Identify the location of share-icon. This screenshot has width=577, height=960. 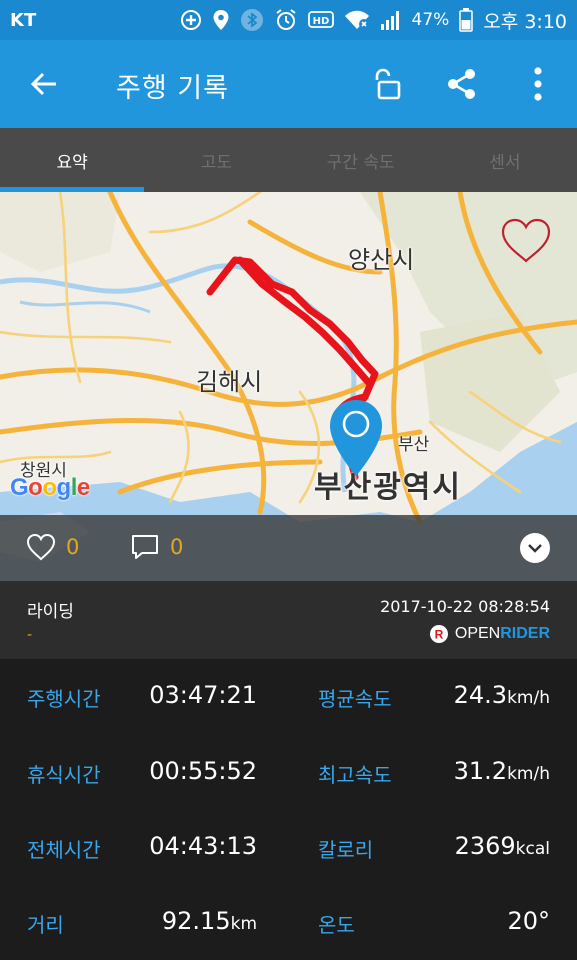
(461, 84).